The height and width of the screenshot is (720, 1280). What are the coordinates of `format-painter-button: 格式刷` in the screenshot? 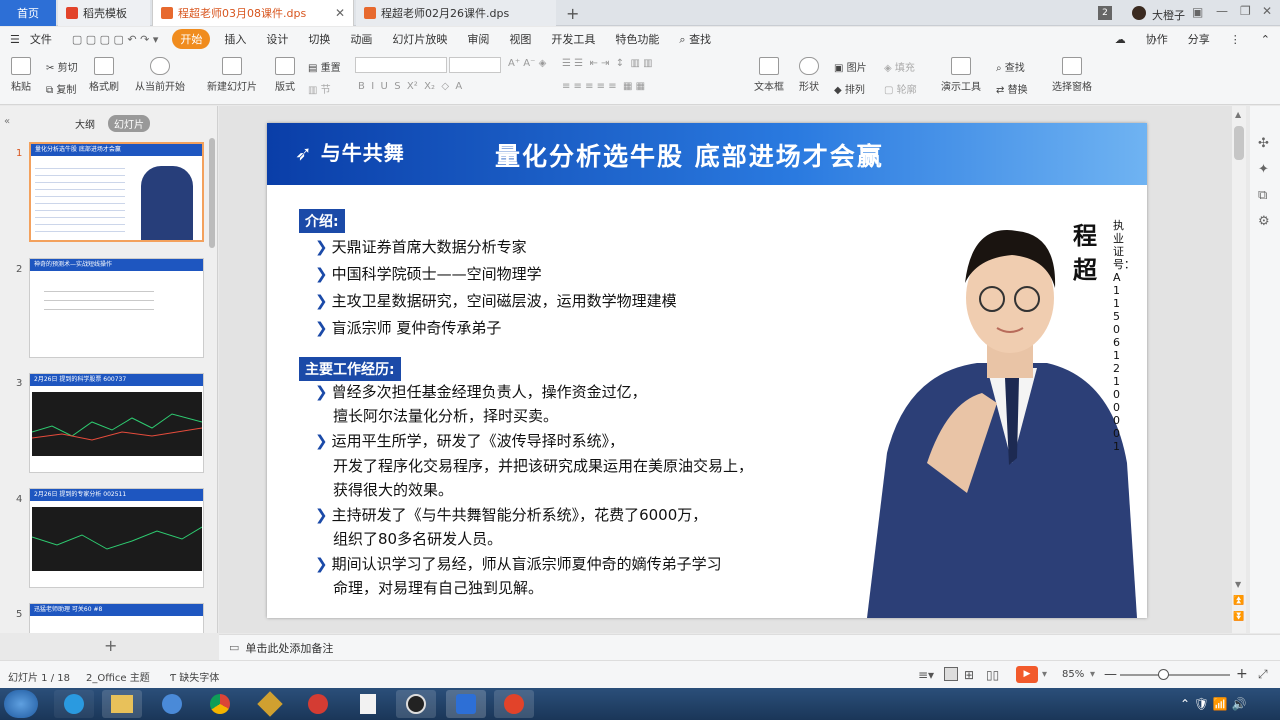 It's located at (104, 75).